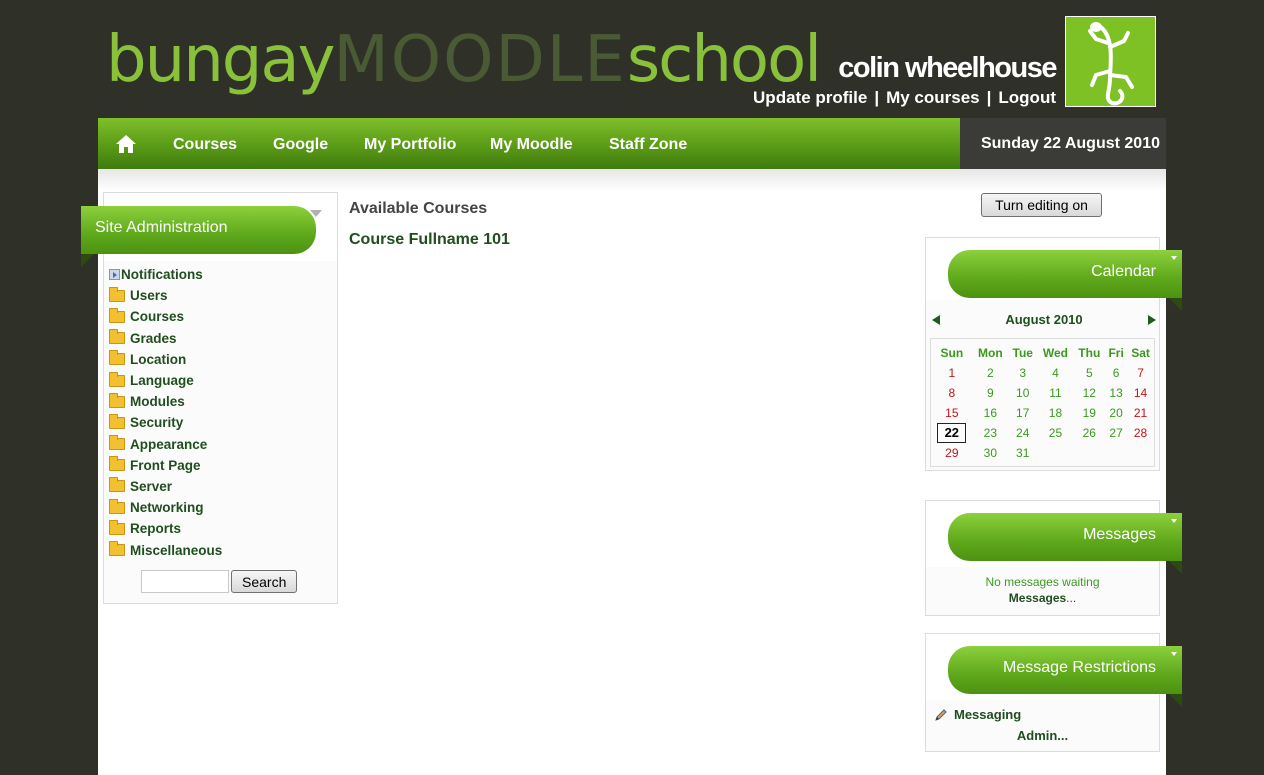  What do you see at coordinates (1140, 373) in the screenshot?
I see `calendar-day: 7` at bounding box center [1140, 373].